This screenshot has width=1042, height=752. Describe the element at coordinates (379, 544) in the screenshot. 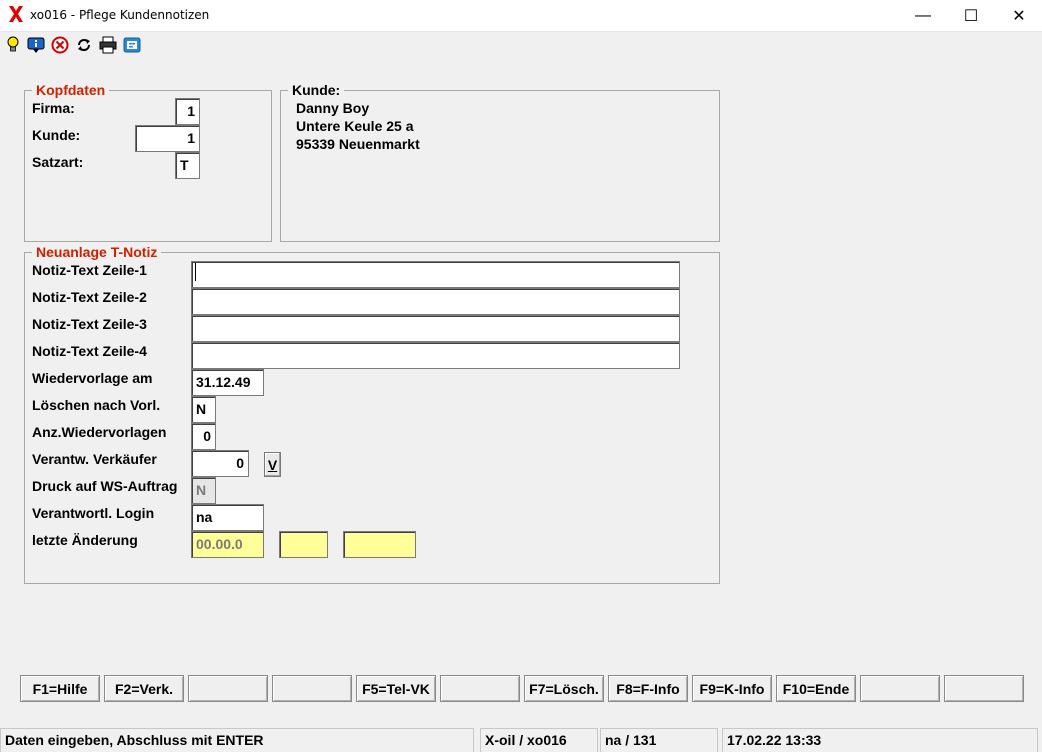

I see `aenderung-user` at that location.